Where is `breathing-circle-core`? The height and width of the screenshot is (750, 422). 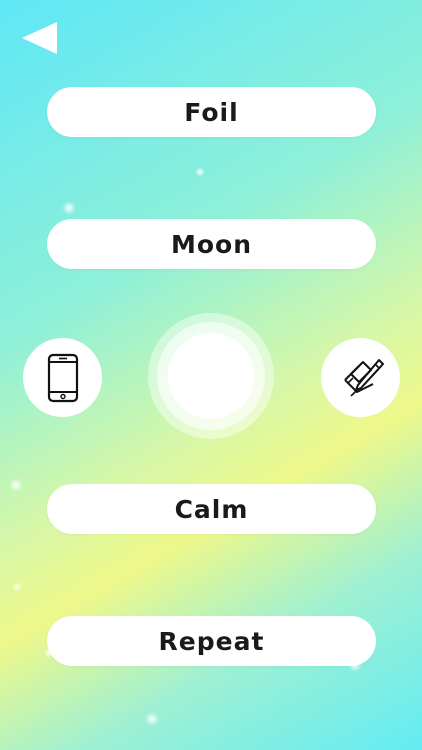 breathing-circle-core is located at coordinates (211, 376).